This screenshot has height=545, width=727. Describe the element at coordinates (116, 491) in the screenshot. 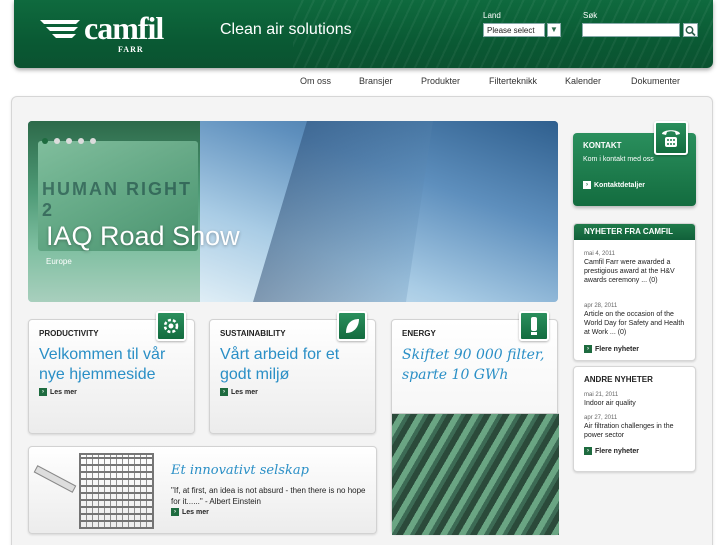

I see `maze-illustration` at that location.